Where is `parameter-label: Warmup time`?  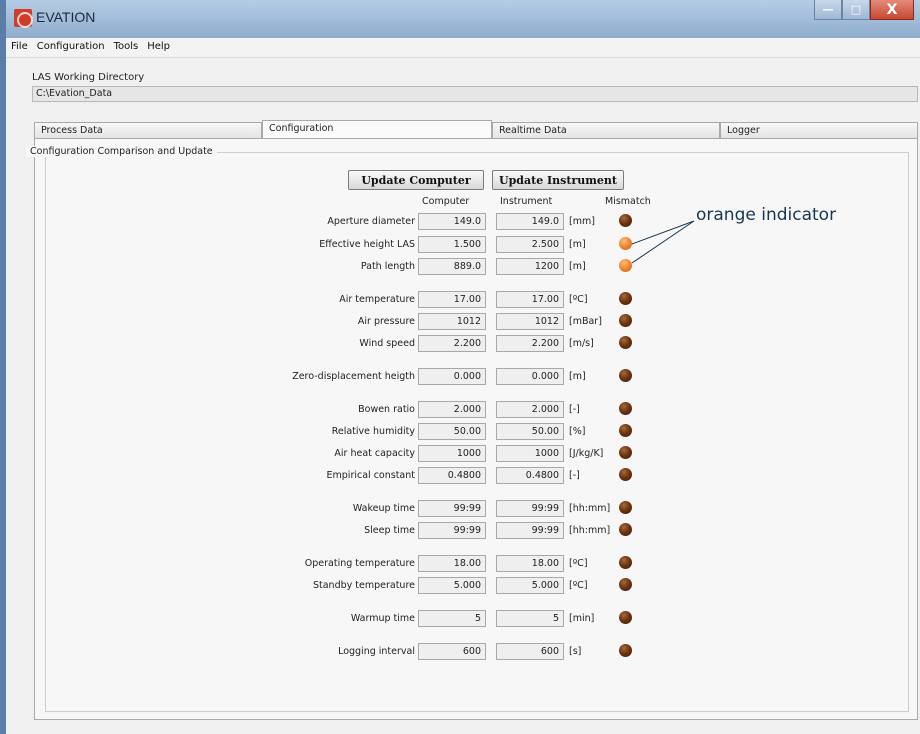 parameter-label: Warmup time is located at coordinates (382, 618).